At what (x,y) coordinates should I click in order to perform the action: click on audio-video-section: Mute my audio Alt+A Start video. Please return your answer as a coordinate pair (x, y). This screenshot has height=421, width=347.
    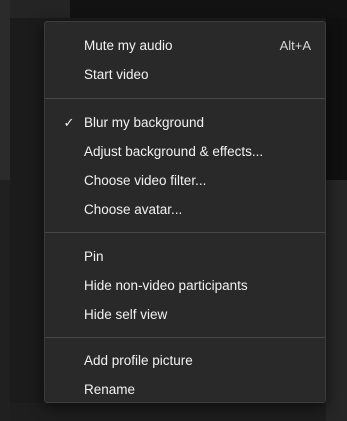
    Looking at the image, I should click on (185, 60).